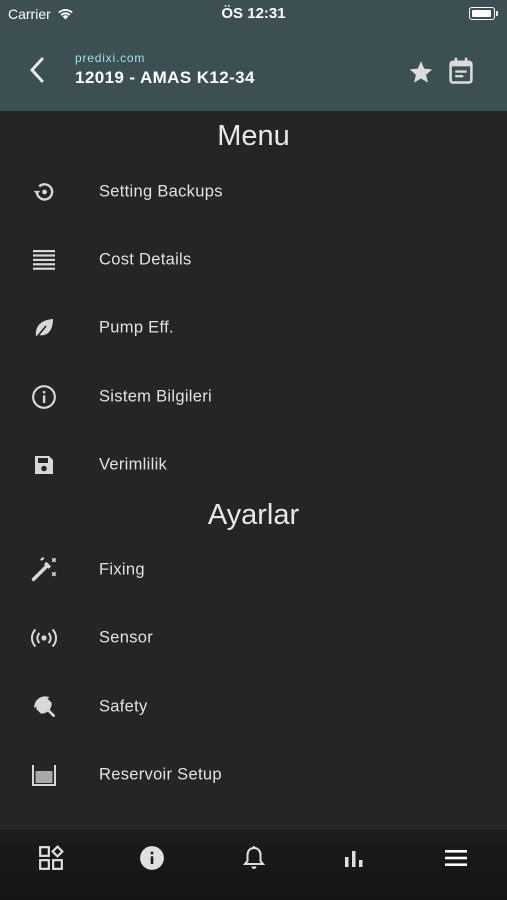 The image size is (507, 900). What do you see at coordinates (44, 638) in the screenshot?
I see `broadcast-icon` at bounding box center [44, 638].